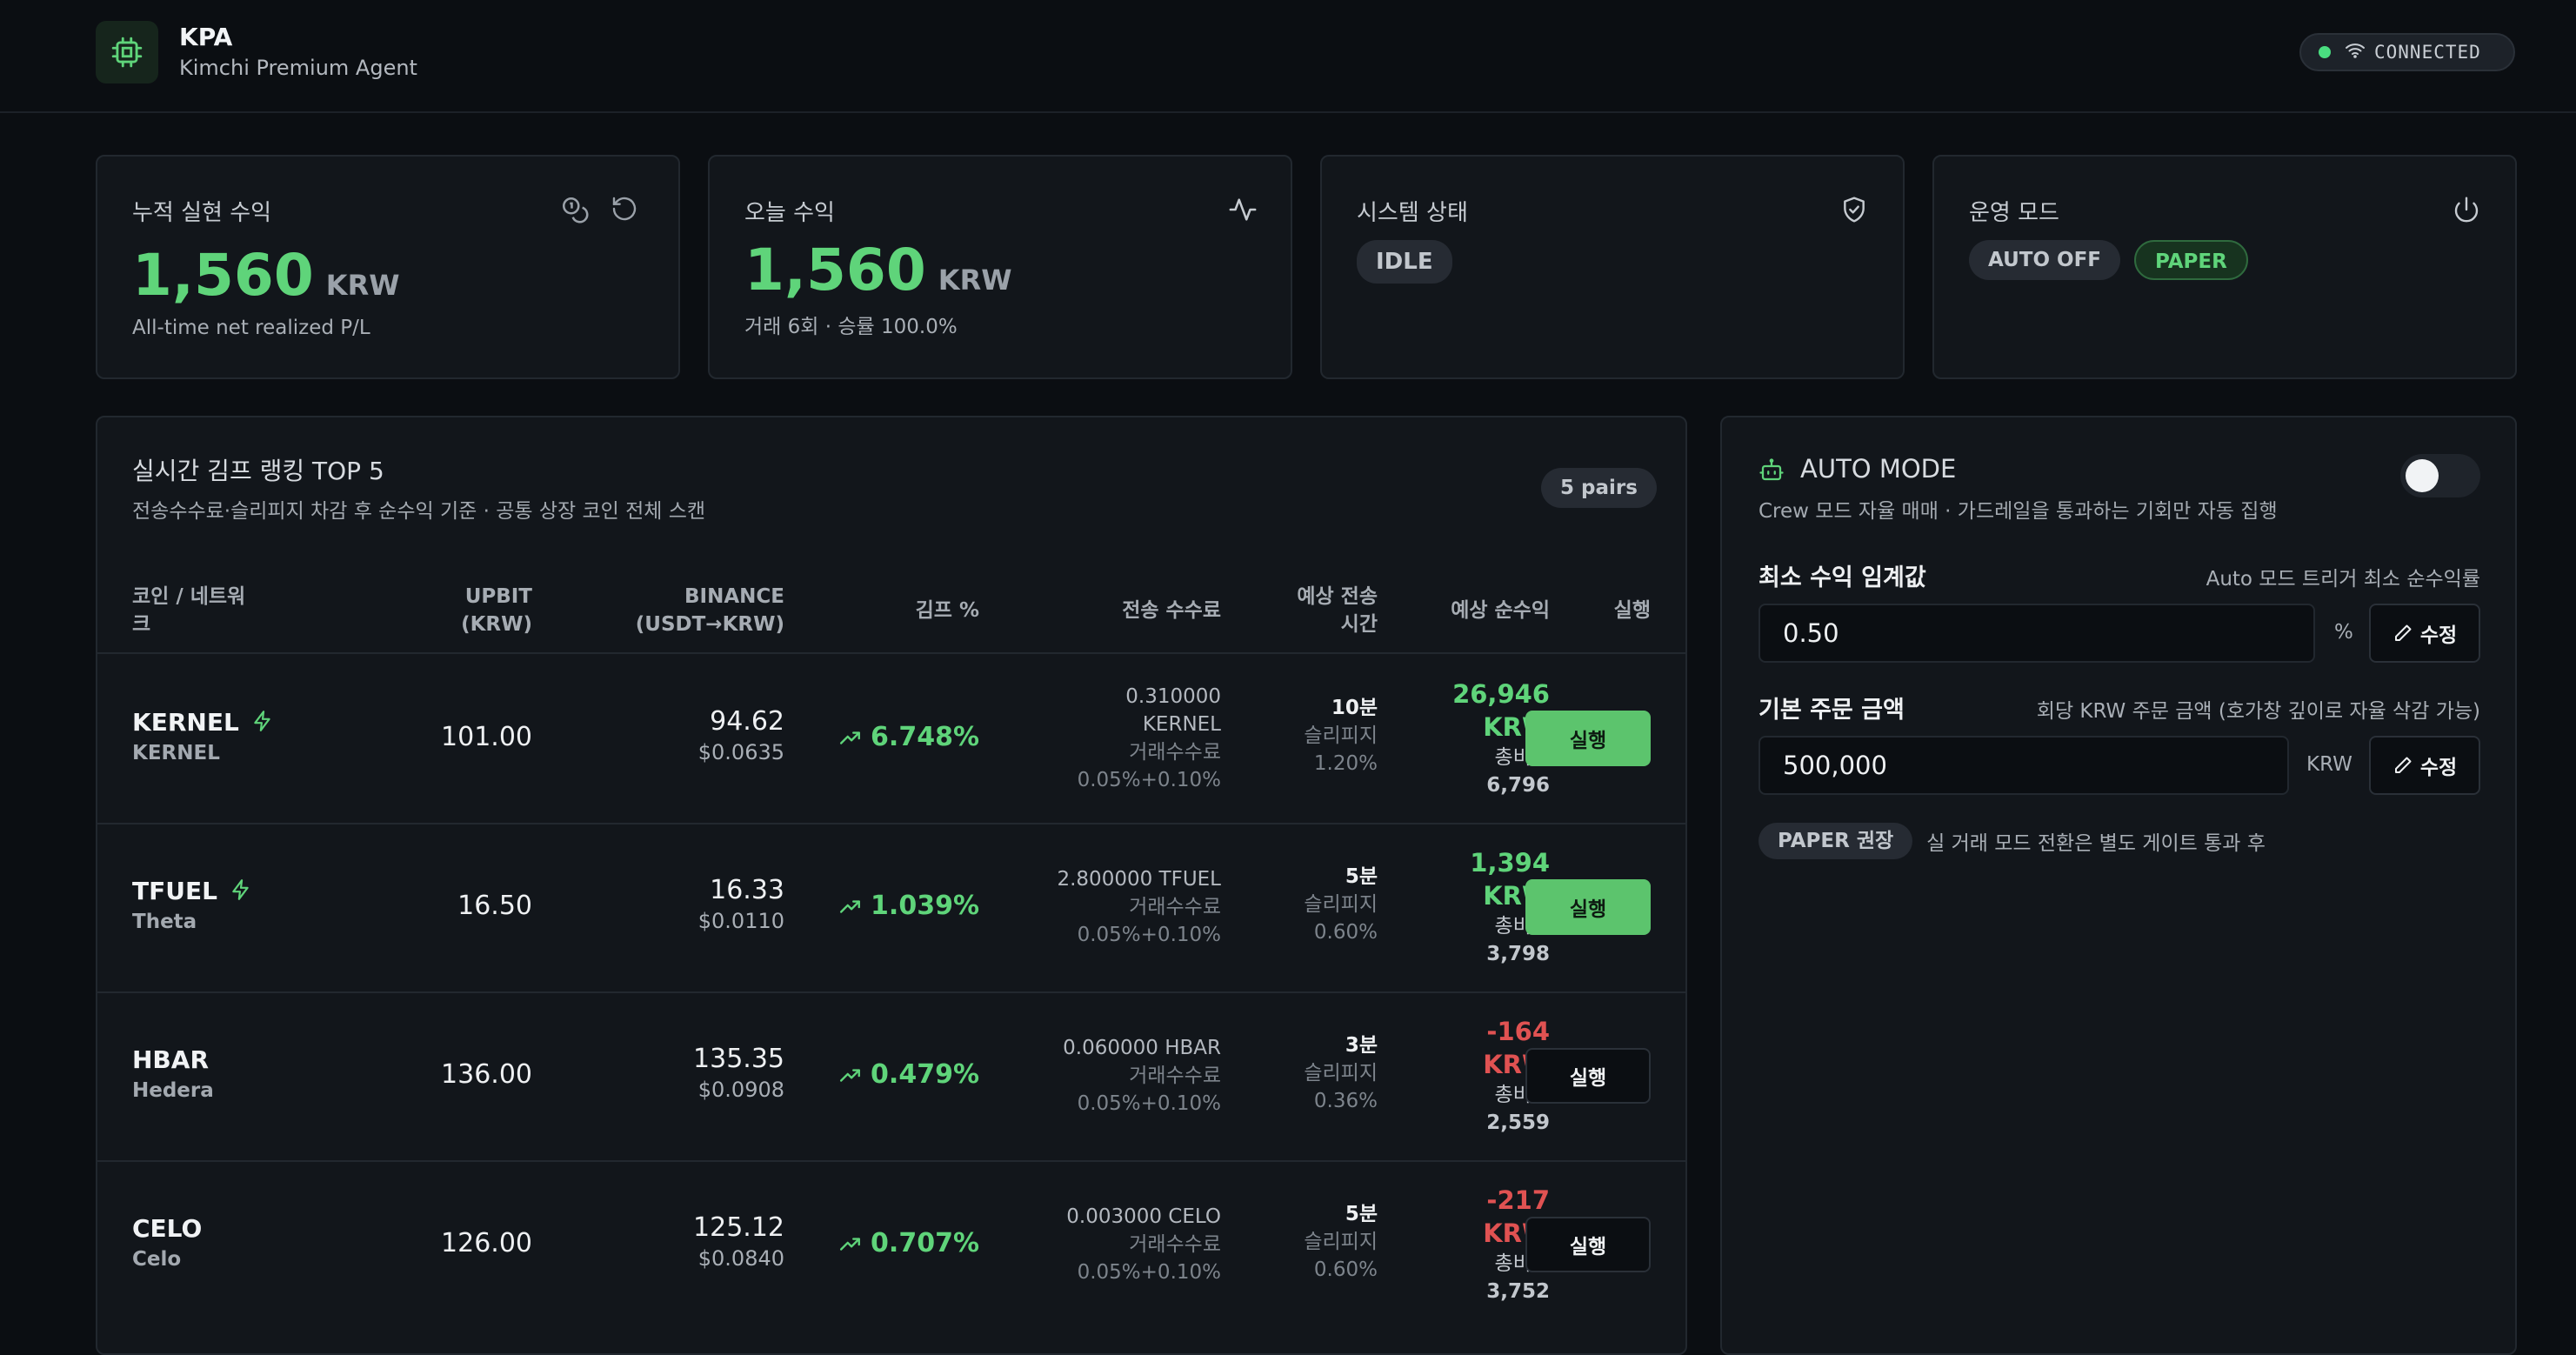 The height and width of the screenshot is (1355, 2576). I want to click on threshold-unit: %, so click(2343, 632).